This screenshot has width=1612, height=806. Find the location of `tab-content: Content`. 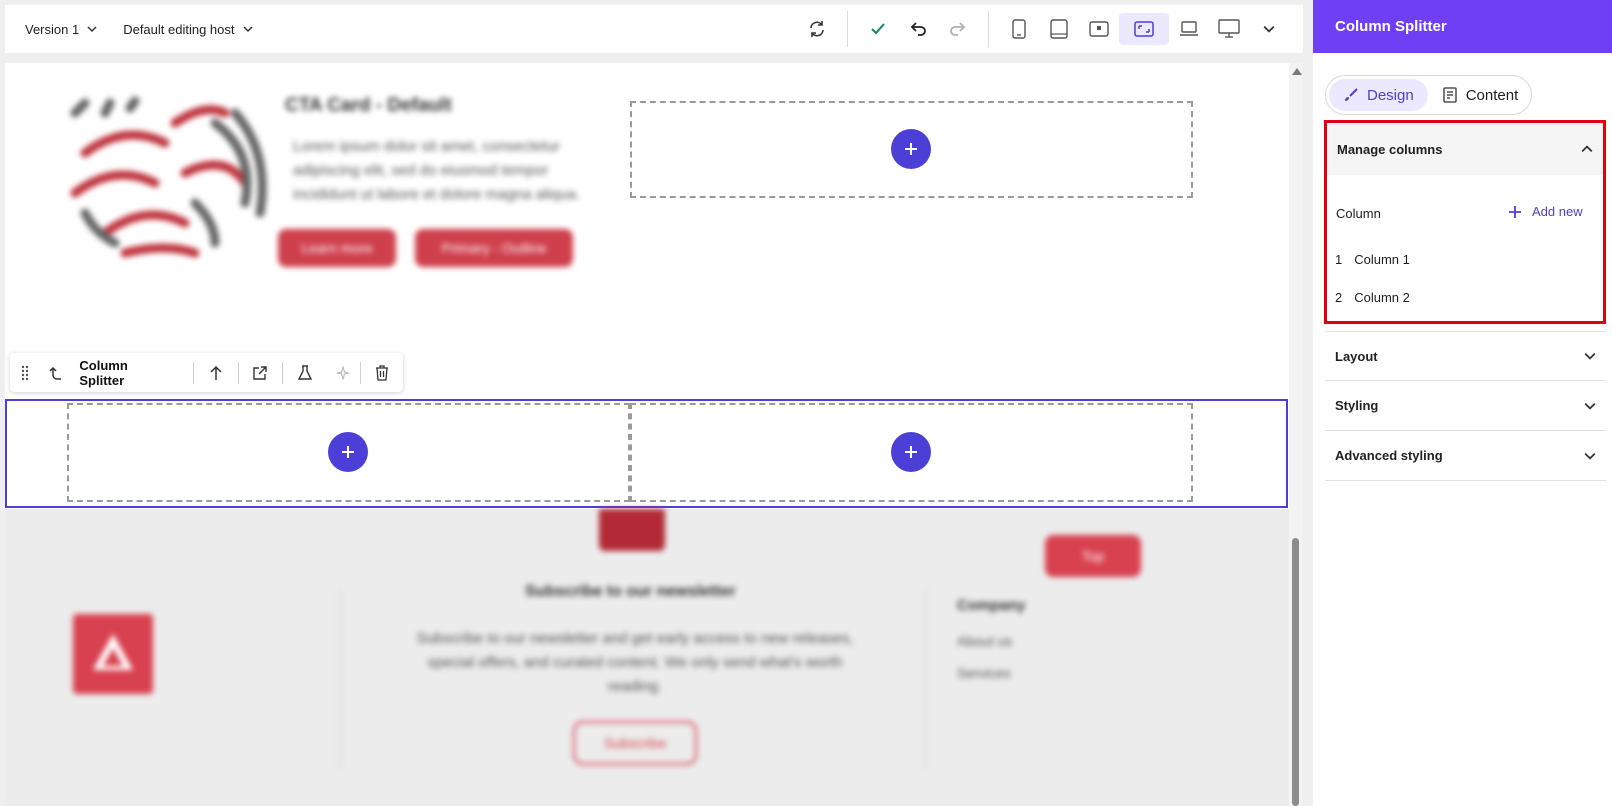

tab-content: Content is located at coordinates (1480, 95).